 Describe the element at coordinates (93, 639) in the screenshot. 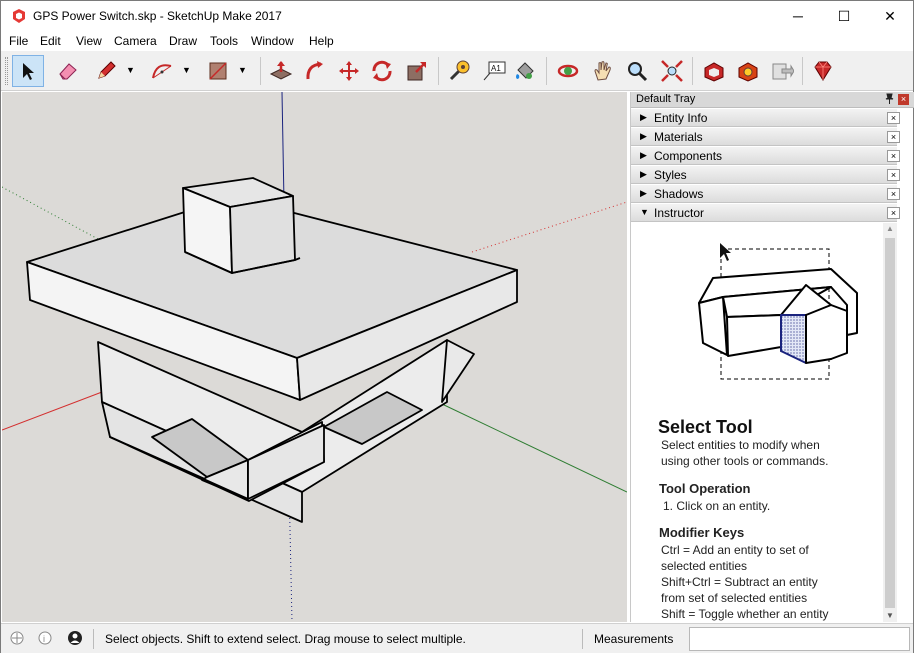

I see `status-separator` at that location.